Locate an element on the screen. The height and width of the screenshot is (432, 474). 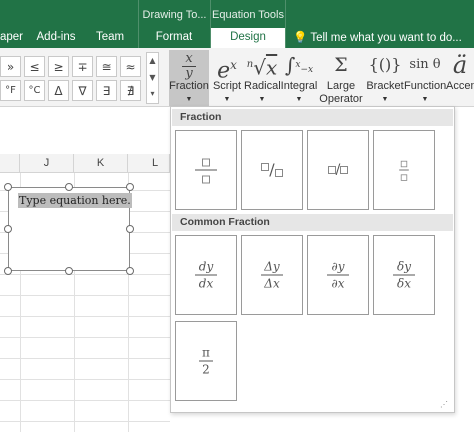
sum-icon: Σ is located at coordinates (341, 65).